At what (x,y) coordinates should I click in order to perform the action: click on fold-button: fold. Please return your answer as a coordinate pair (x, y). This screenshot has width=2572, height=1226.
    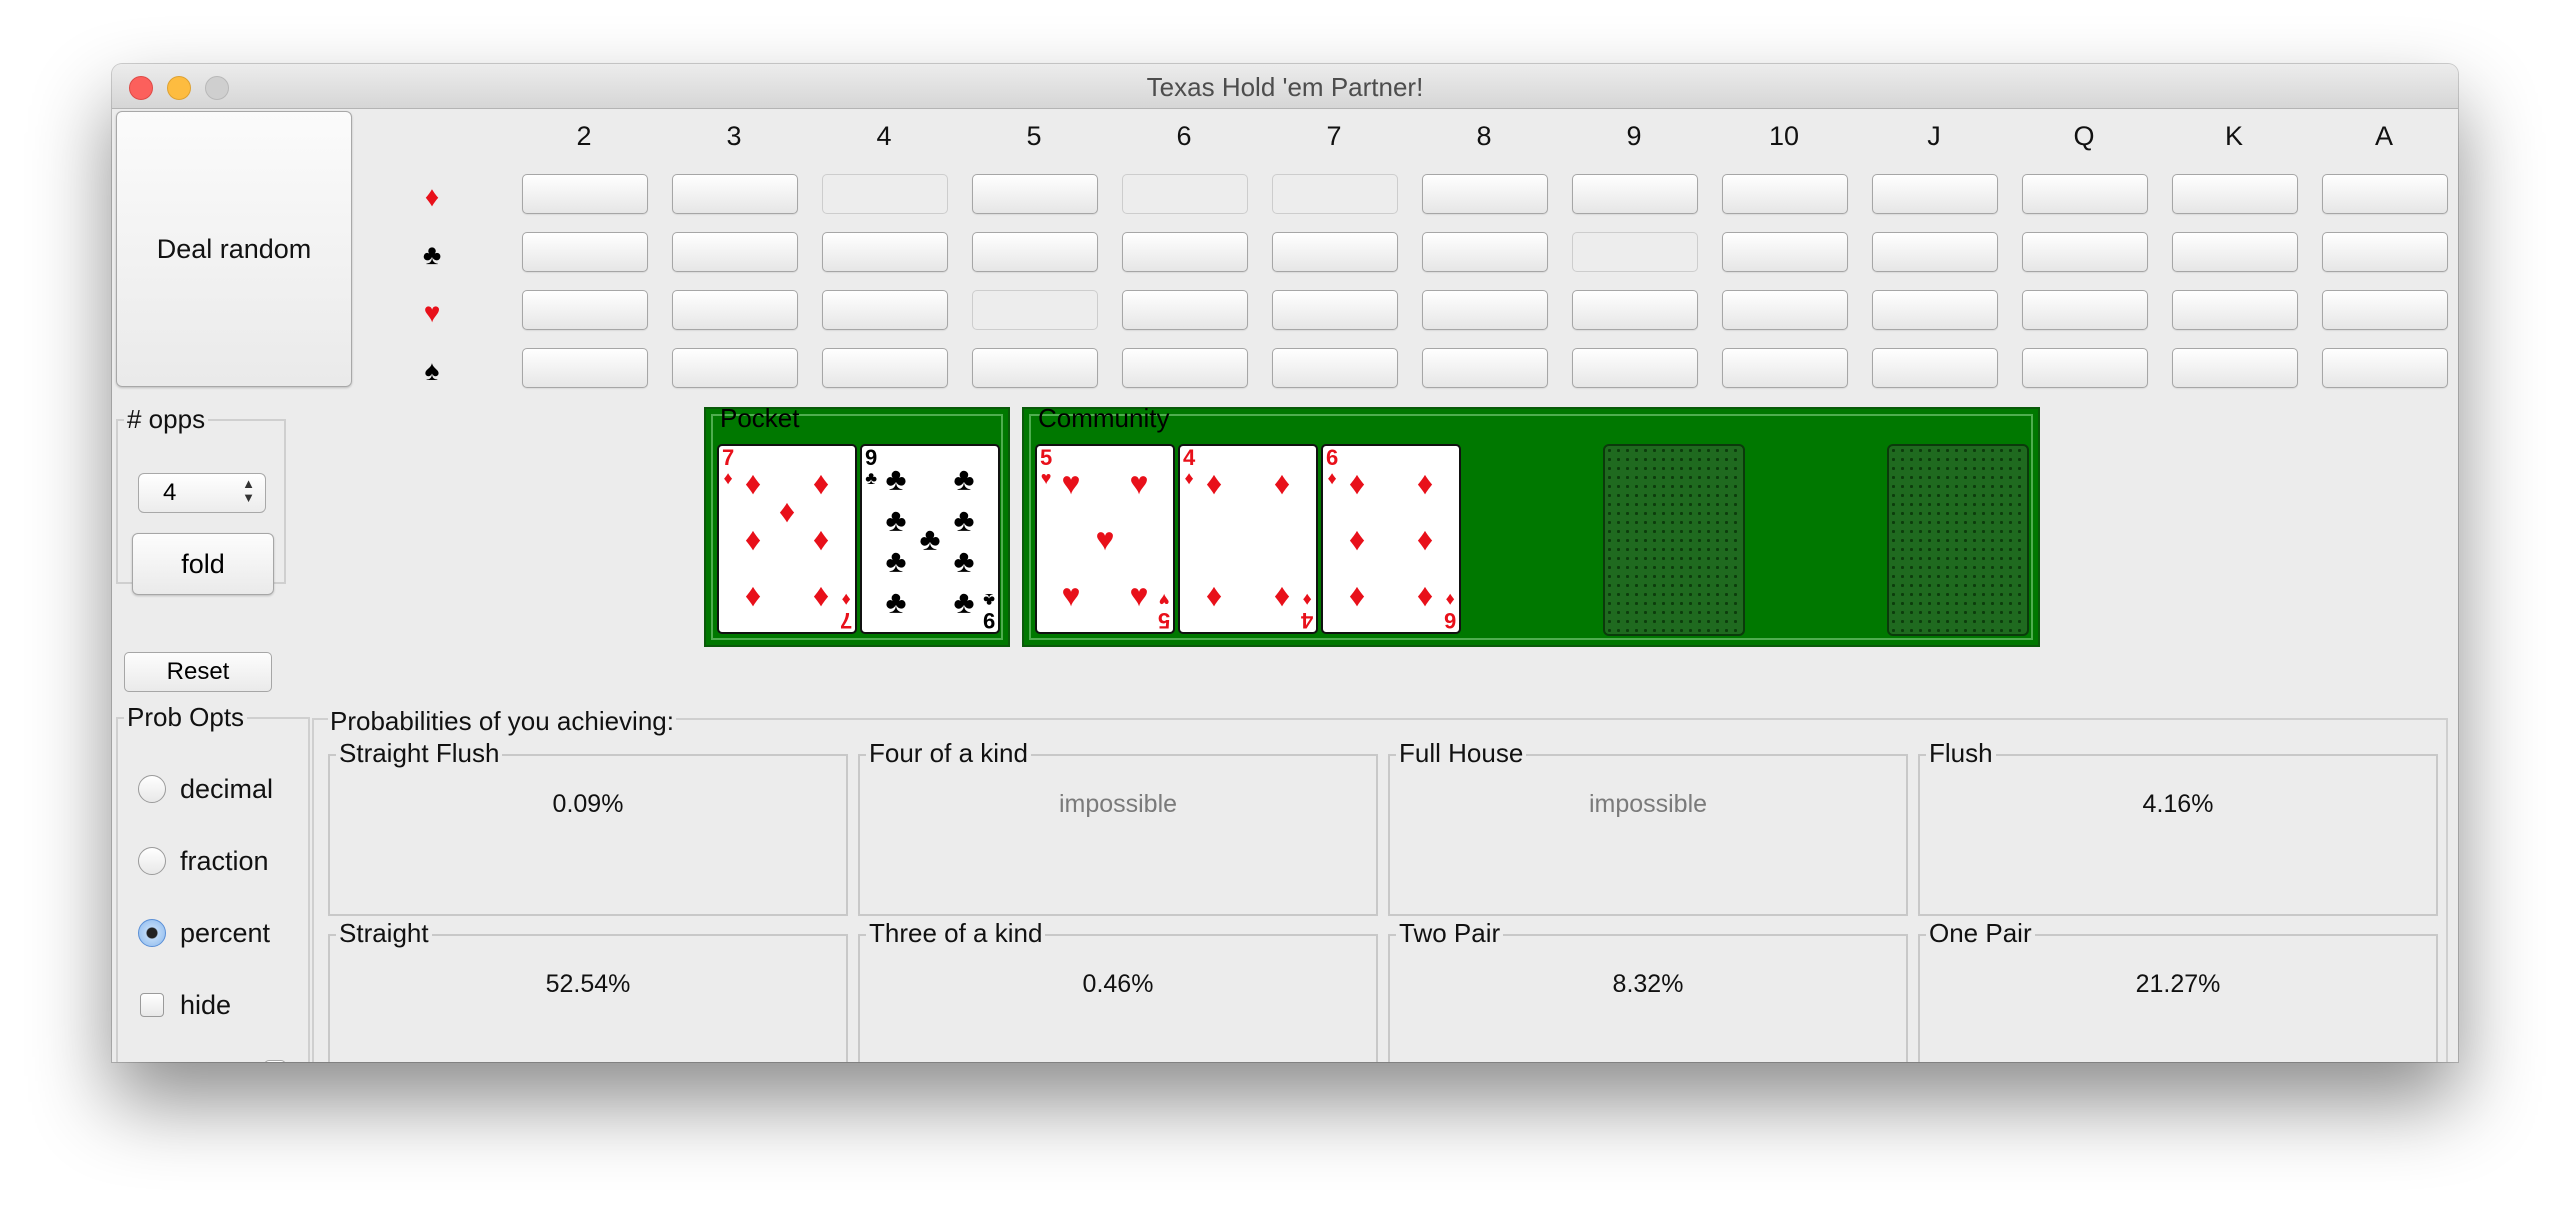
    Looking at the image, I should click on (203, 564).